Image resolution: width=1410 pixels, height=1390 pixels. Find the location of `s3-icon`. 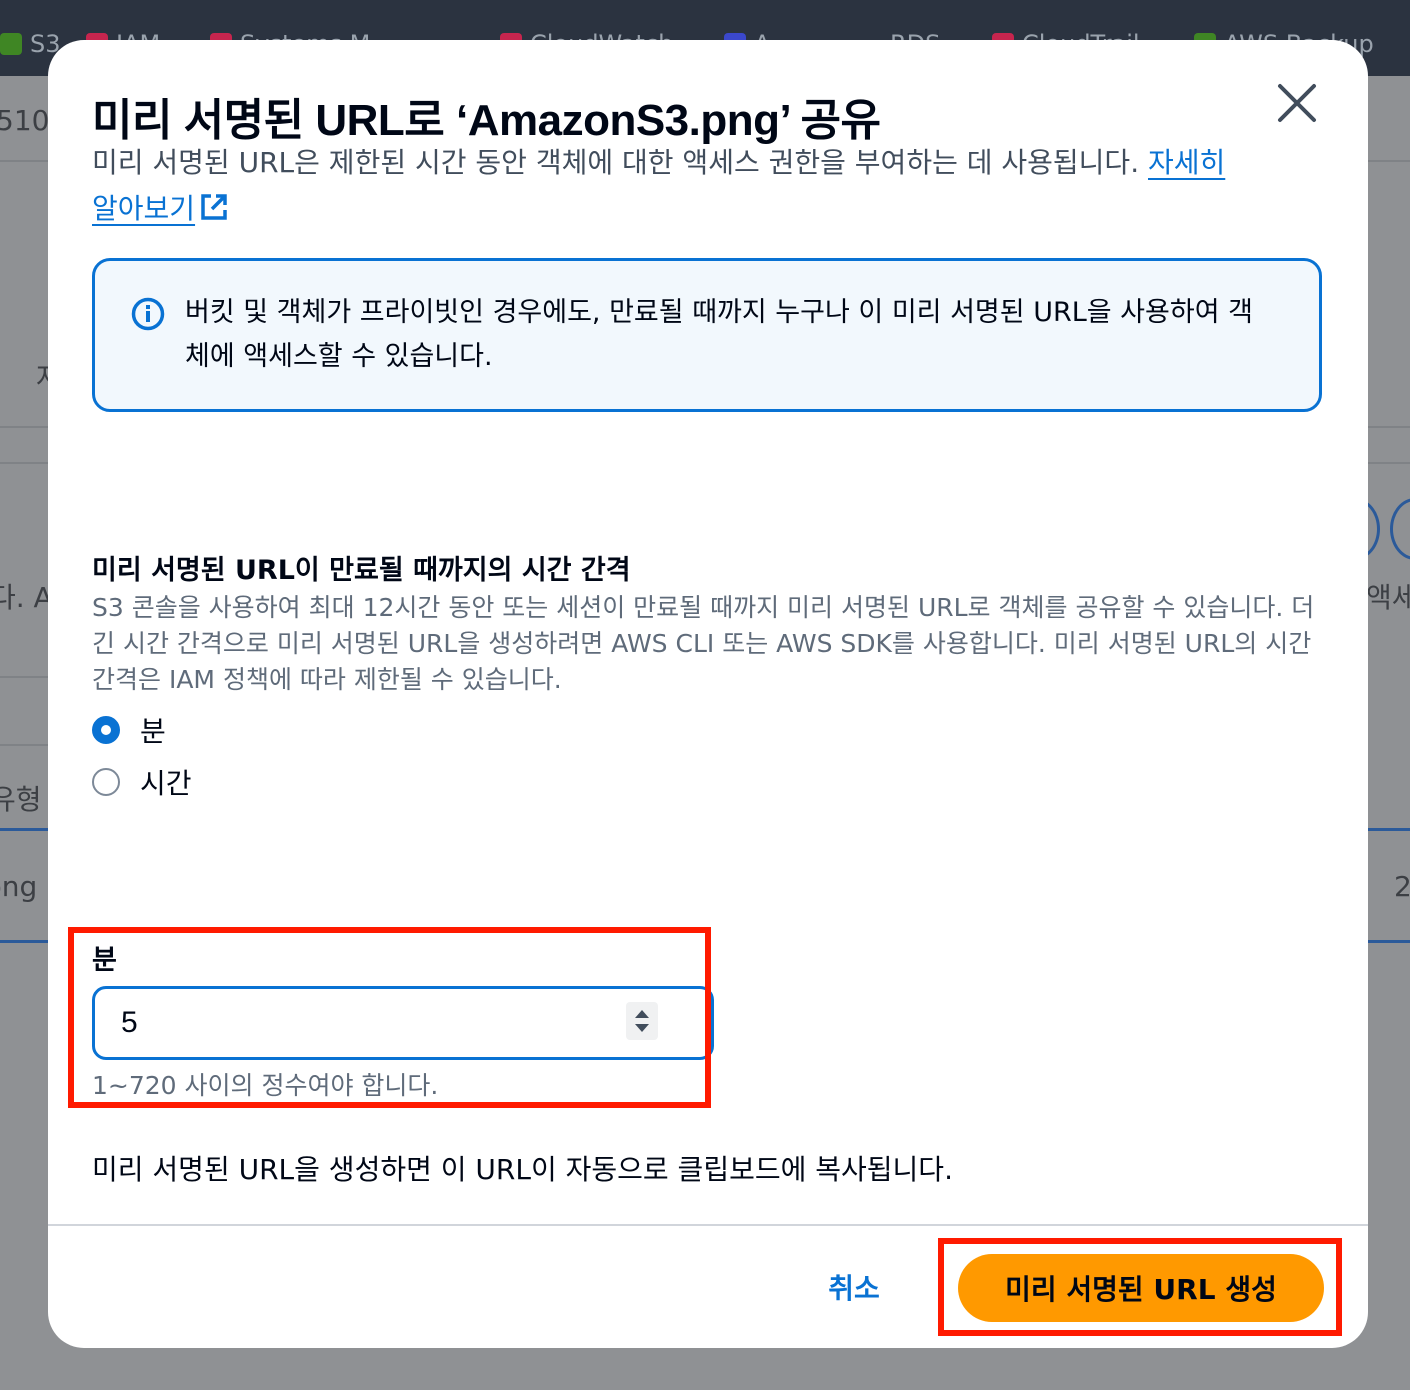

s3-icon is located at coordinates (11, 44).